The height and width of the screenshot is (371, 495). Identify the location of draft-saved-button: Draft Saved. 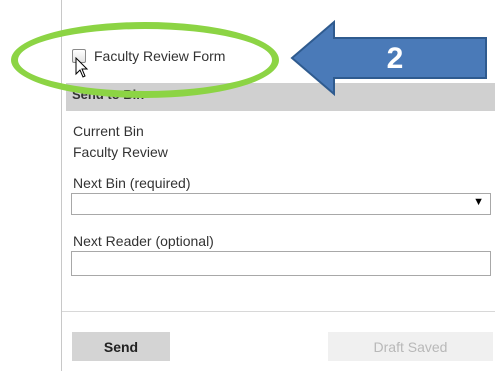
(410, 346).